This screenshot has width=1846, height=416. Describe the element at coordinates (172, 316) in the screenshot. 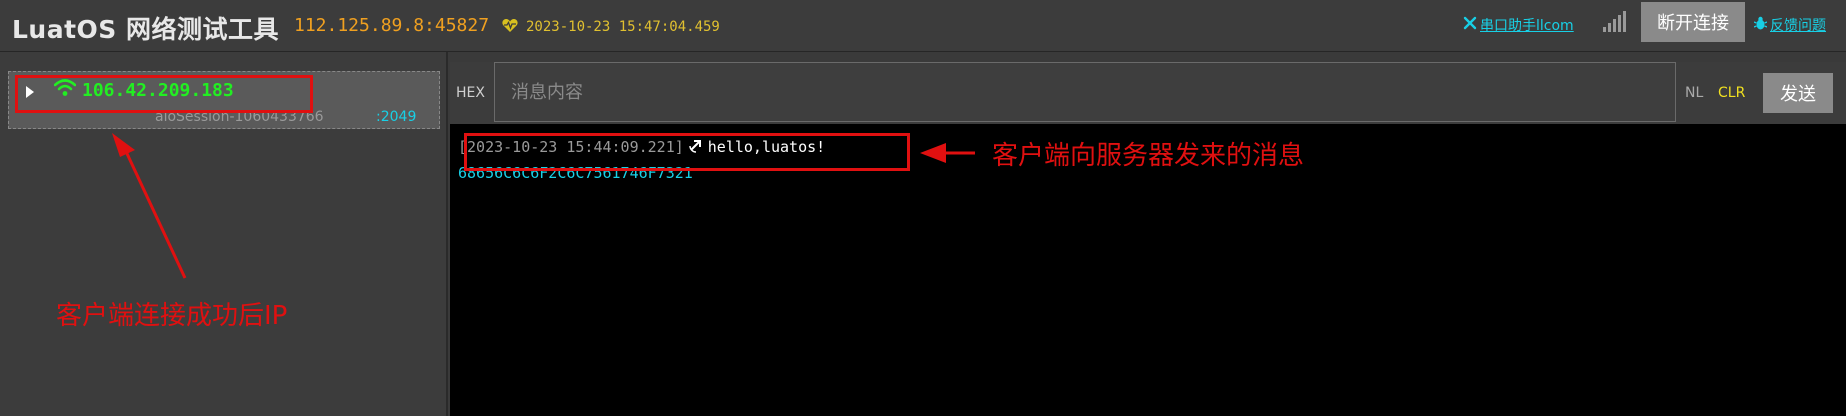

I see `client-ip-annotation: 客户端连接成功后IP` at that location.